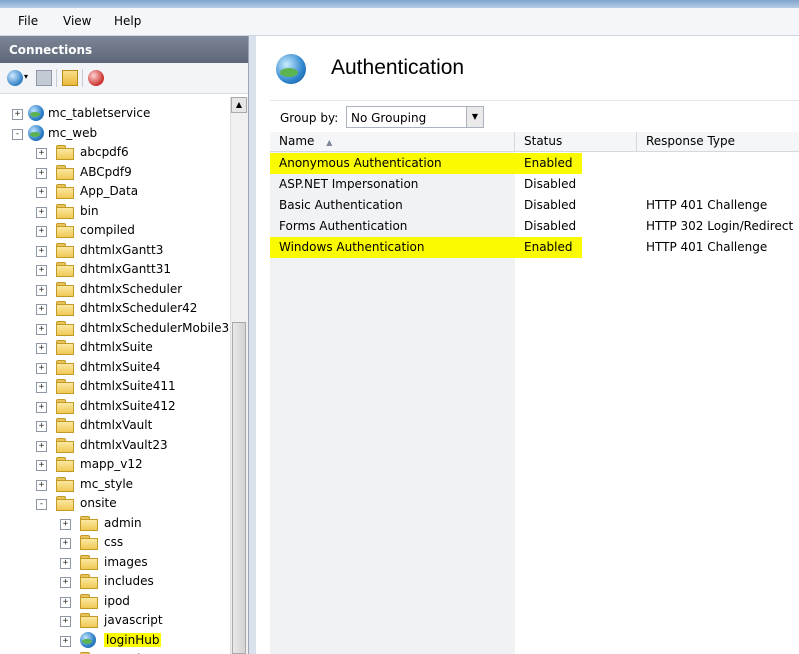 The image size is (799, 654). What do you see at coordinates (291, 69) in the screenshot?
I see `authentication-globe-icon` at bounding box center [291, 69].